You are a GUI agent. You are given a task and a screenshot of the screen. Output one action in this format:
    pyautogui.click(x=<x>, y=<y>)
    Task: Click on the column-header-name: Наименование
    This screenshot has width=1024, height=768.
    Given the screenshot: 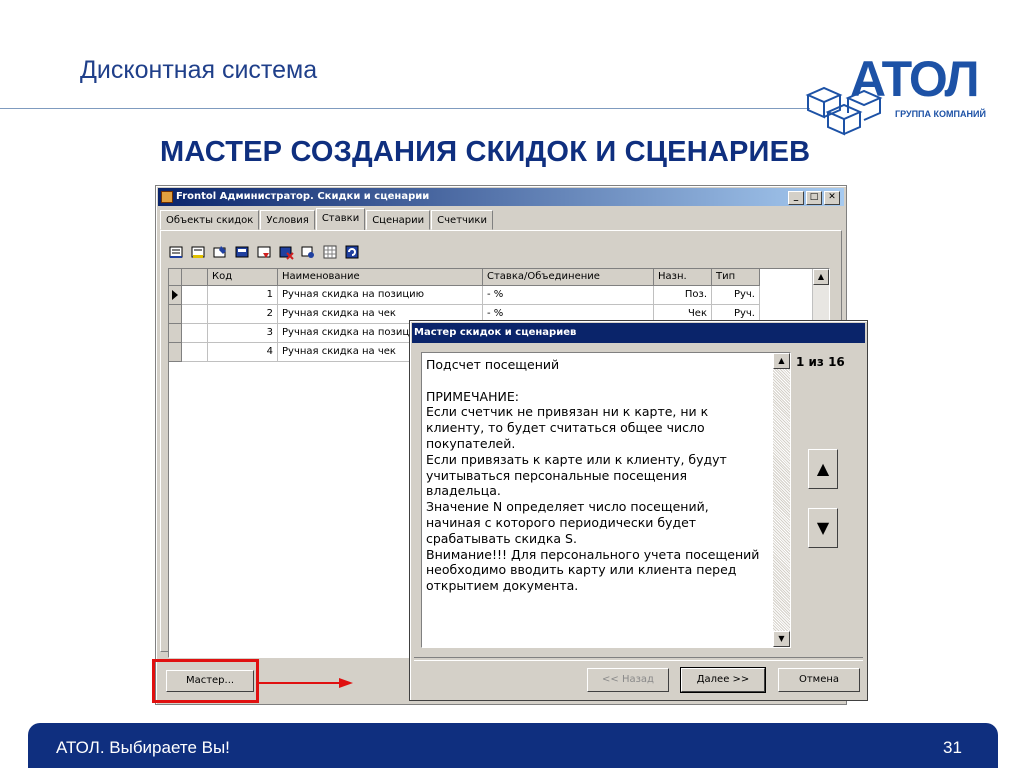 What is the action you would take?
    pyautogui.click(x=380, y=277)
    